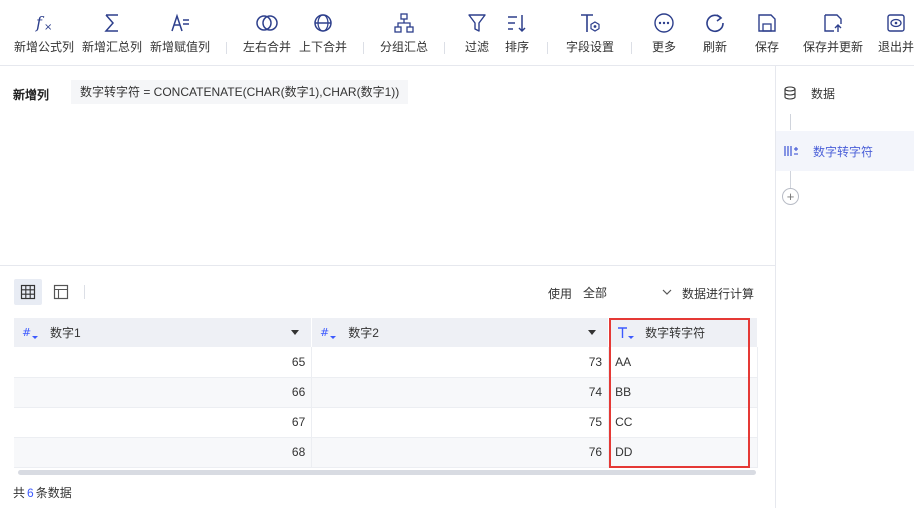  I want to click on text-type-icon, so click(626, 332).